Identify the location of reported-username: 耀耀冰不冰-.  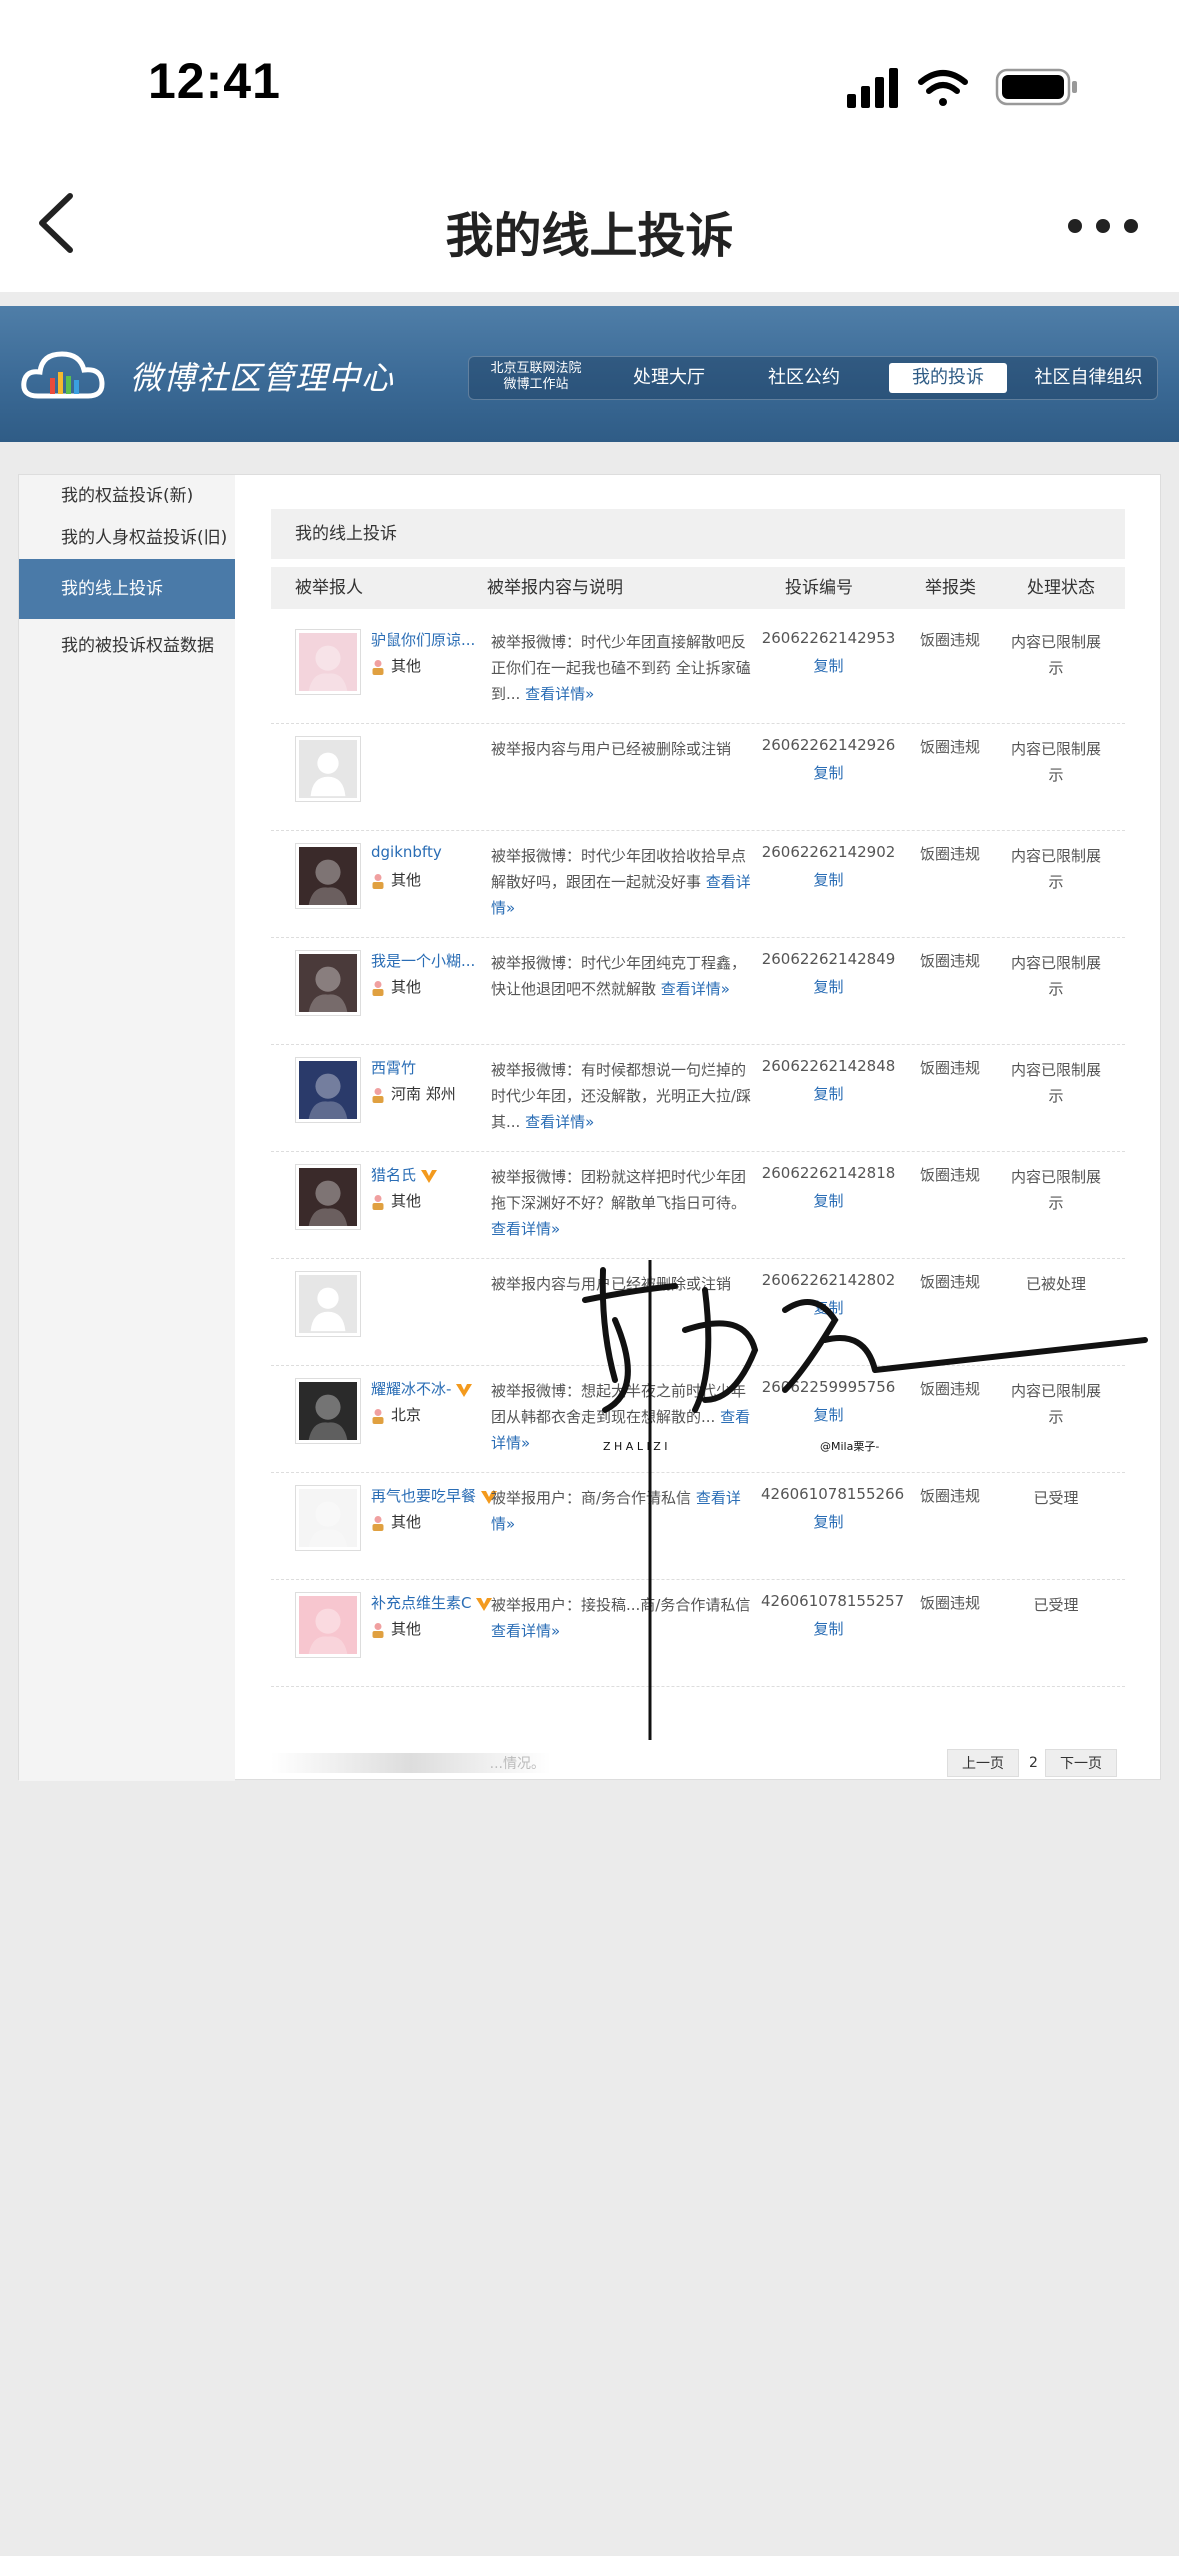
(422, 1388).